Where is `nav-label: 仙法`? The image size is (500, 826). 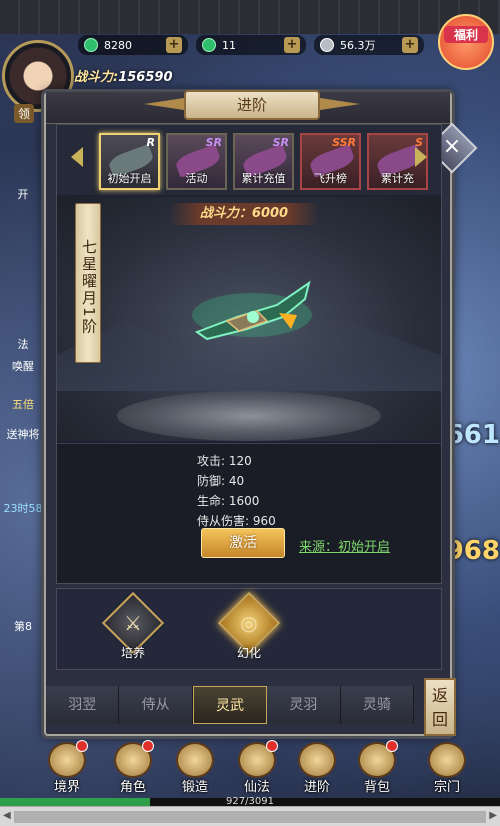 nav-label: 仙法 is located at coordinates (256, 787).